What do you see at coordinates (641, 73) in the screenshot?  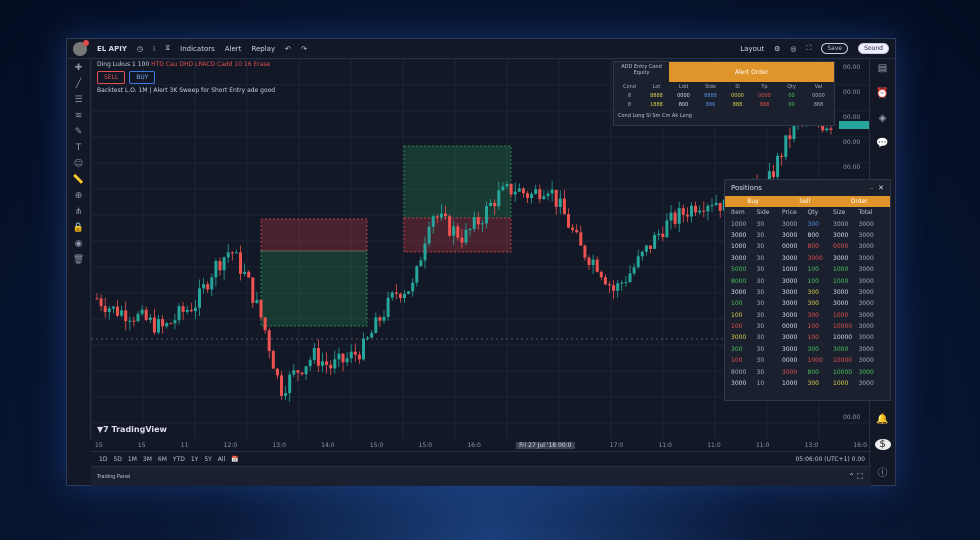 I see `info-sub: Equity` at bounding box center [641, 73].